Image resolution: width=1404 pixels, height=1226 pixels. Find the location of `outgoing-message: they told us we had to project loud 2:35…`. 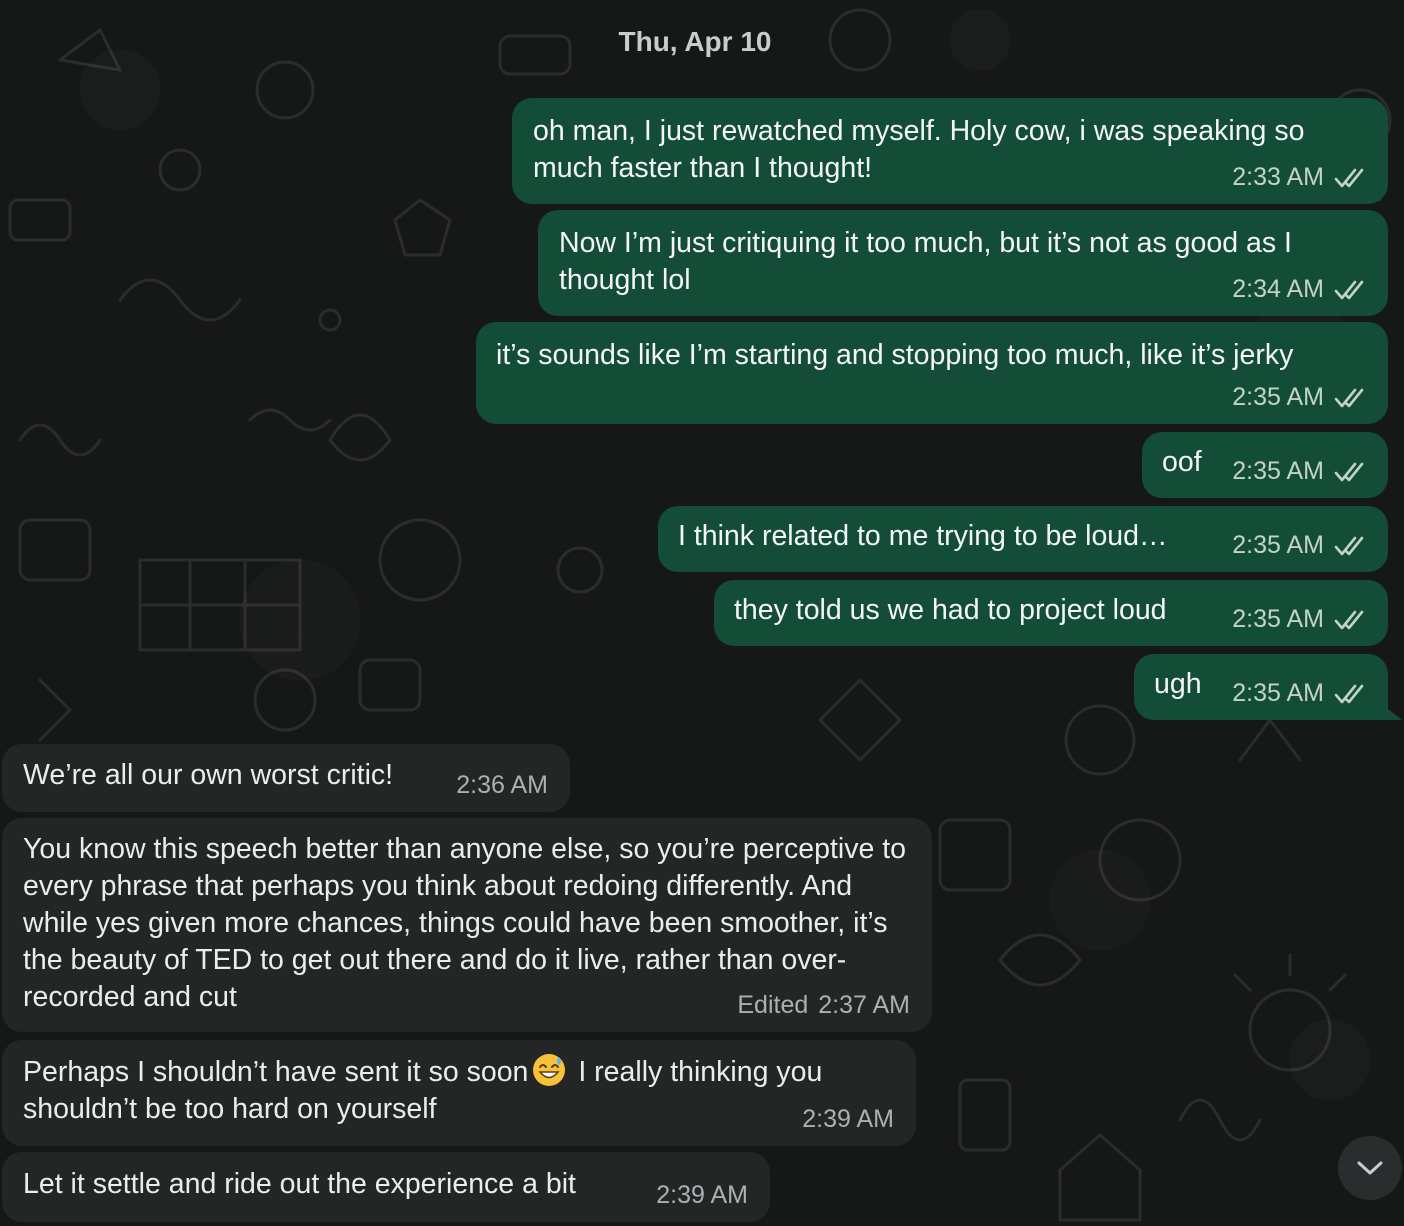

outgoing-message: they told us we had to project loud 2:35… is located at coordinates (1051, 613).